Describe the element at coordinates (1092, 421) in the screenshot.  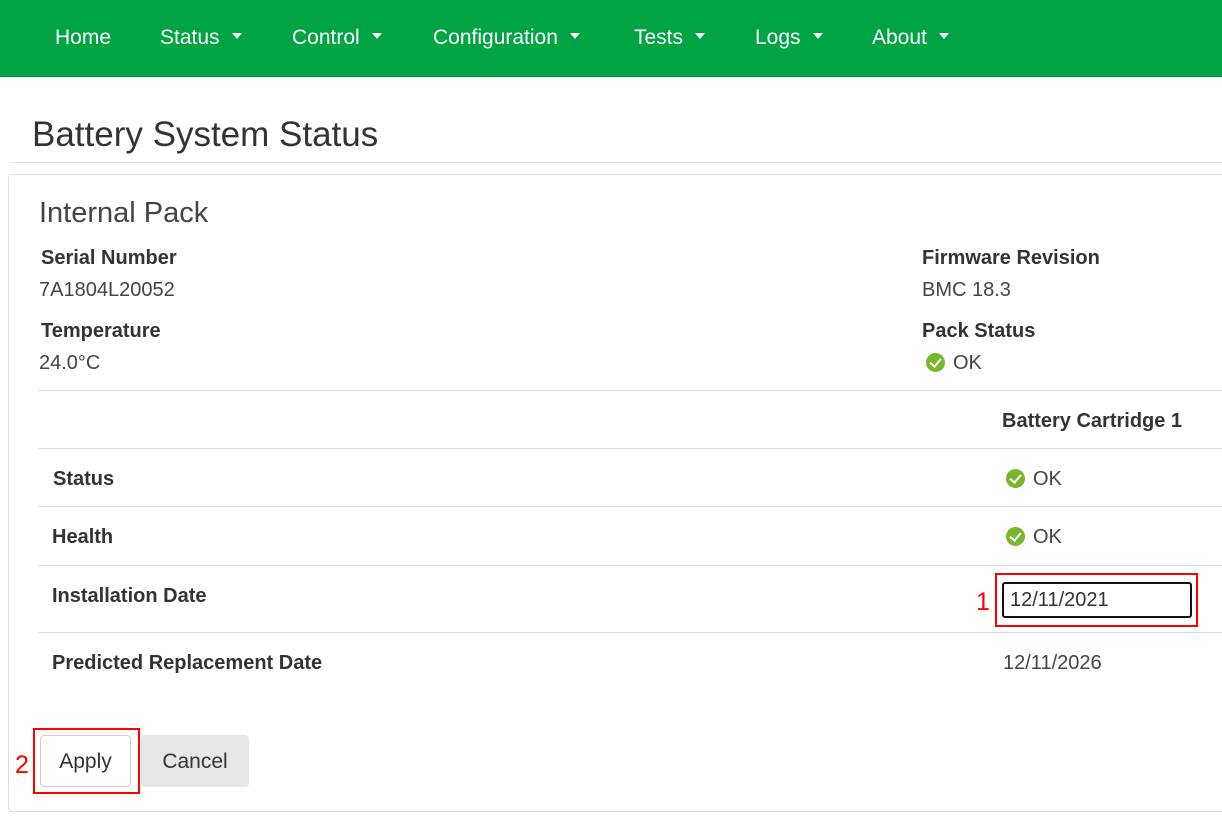
I see `battery-cartridge-column-header: Battery Cartridge 1` at that location.